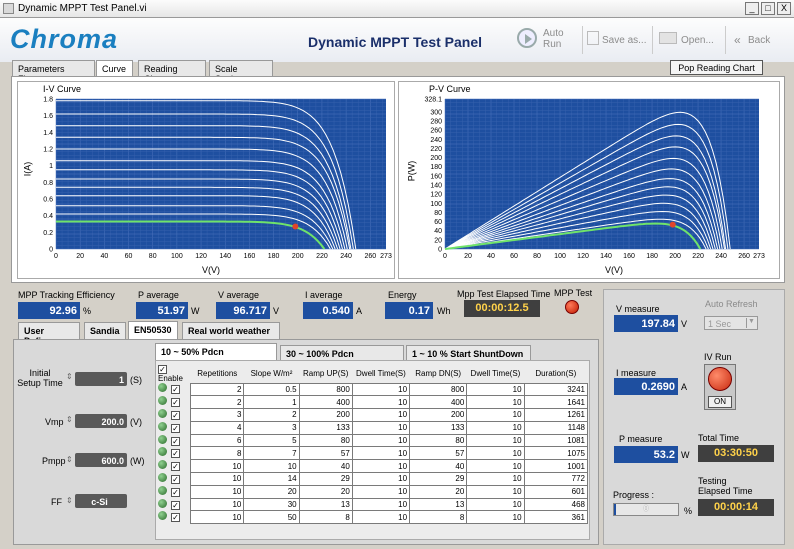 This screenshot has height=549, width=794. What do you see at coordinates (325, 453) in the screenshot?
I see `table-cell: 57` at bounding box center [325, 453].